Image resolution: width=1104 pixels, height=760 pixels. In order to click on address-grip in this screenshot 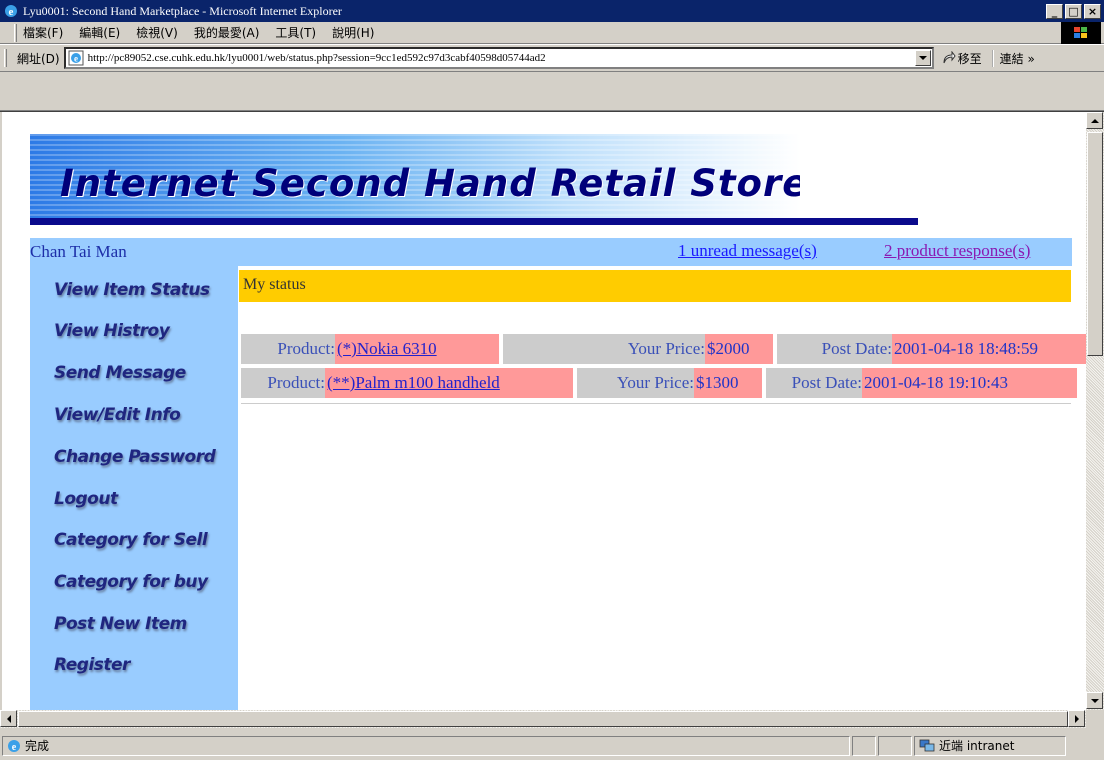, I will do `click(5, 58)`.